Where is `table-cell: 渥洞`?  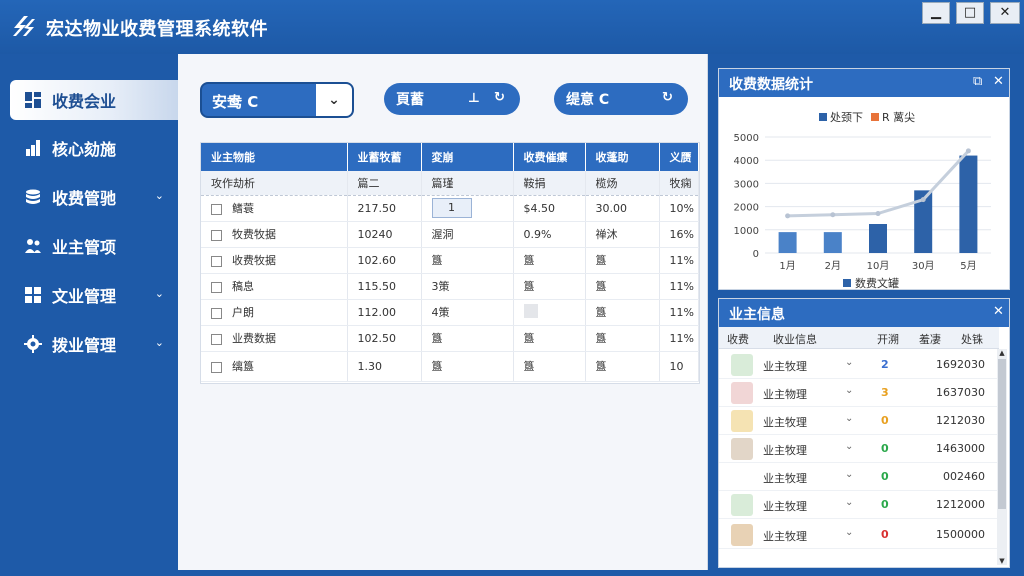 table-cell: 渥洞 is located at coordinates (467, 234).